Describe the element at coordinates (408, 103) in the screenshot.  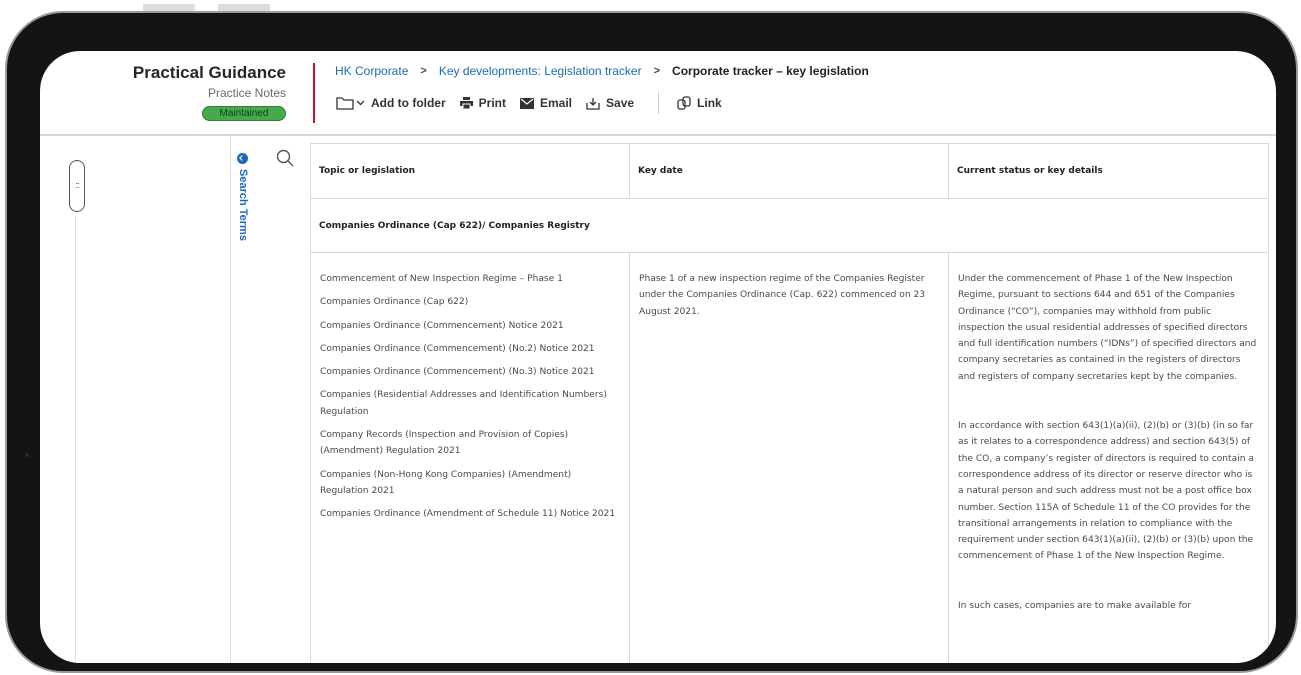
I see `add-to-folder-label: Add to folder` at that location.